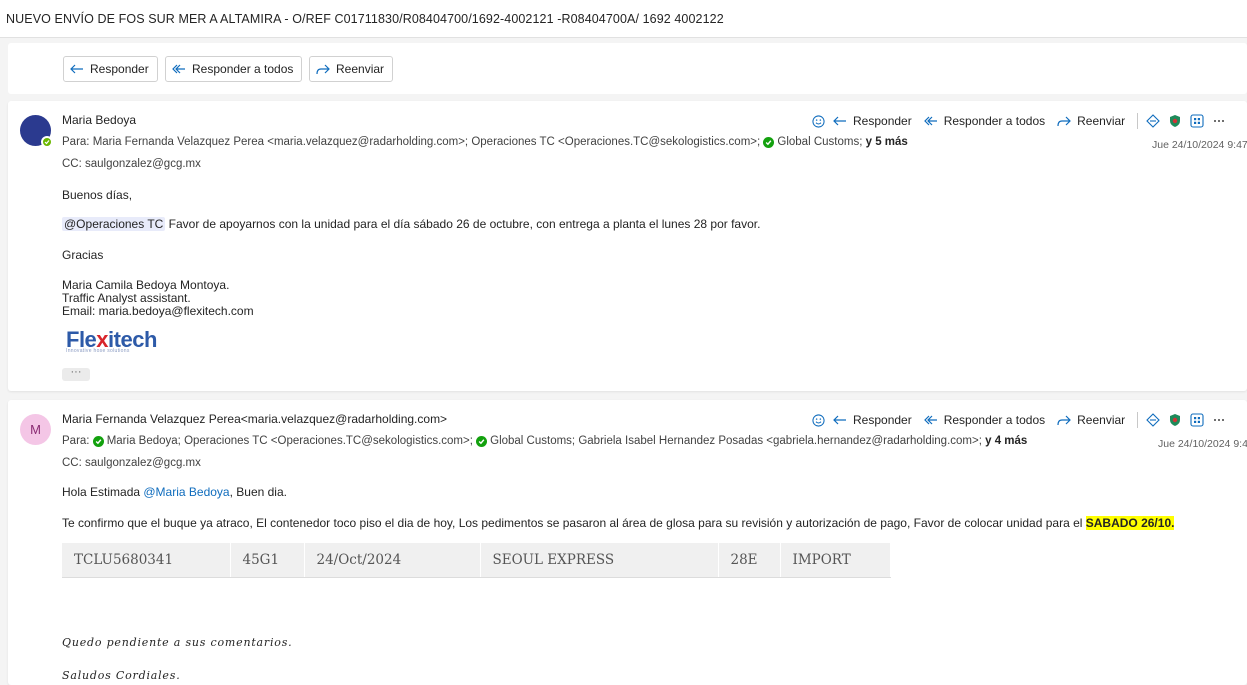 This screenshot has height=685, width=1247. I want to click on recipient: Maria Bedoya;, so click(144, 441).